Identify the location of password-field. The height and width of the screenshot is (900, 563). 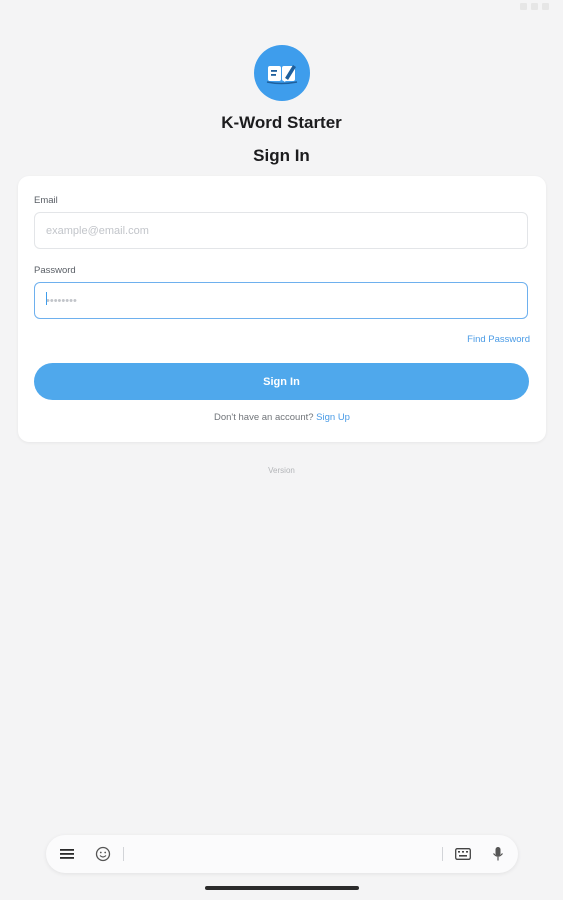
(281, 300).